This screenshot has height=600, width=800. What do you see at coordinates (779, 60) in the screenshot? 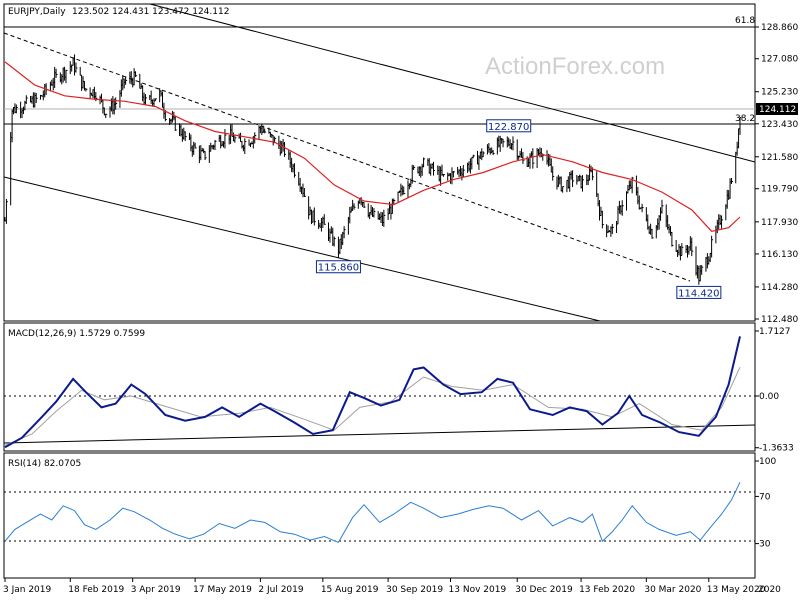
I see `price-tick-label: 127.080` at bounding box center [779, 60].